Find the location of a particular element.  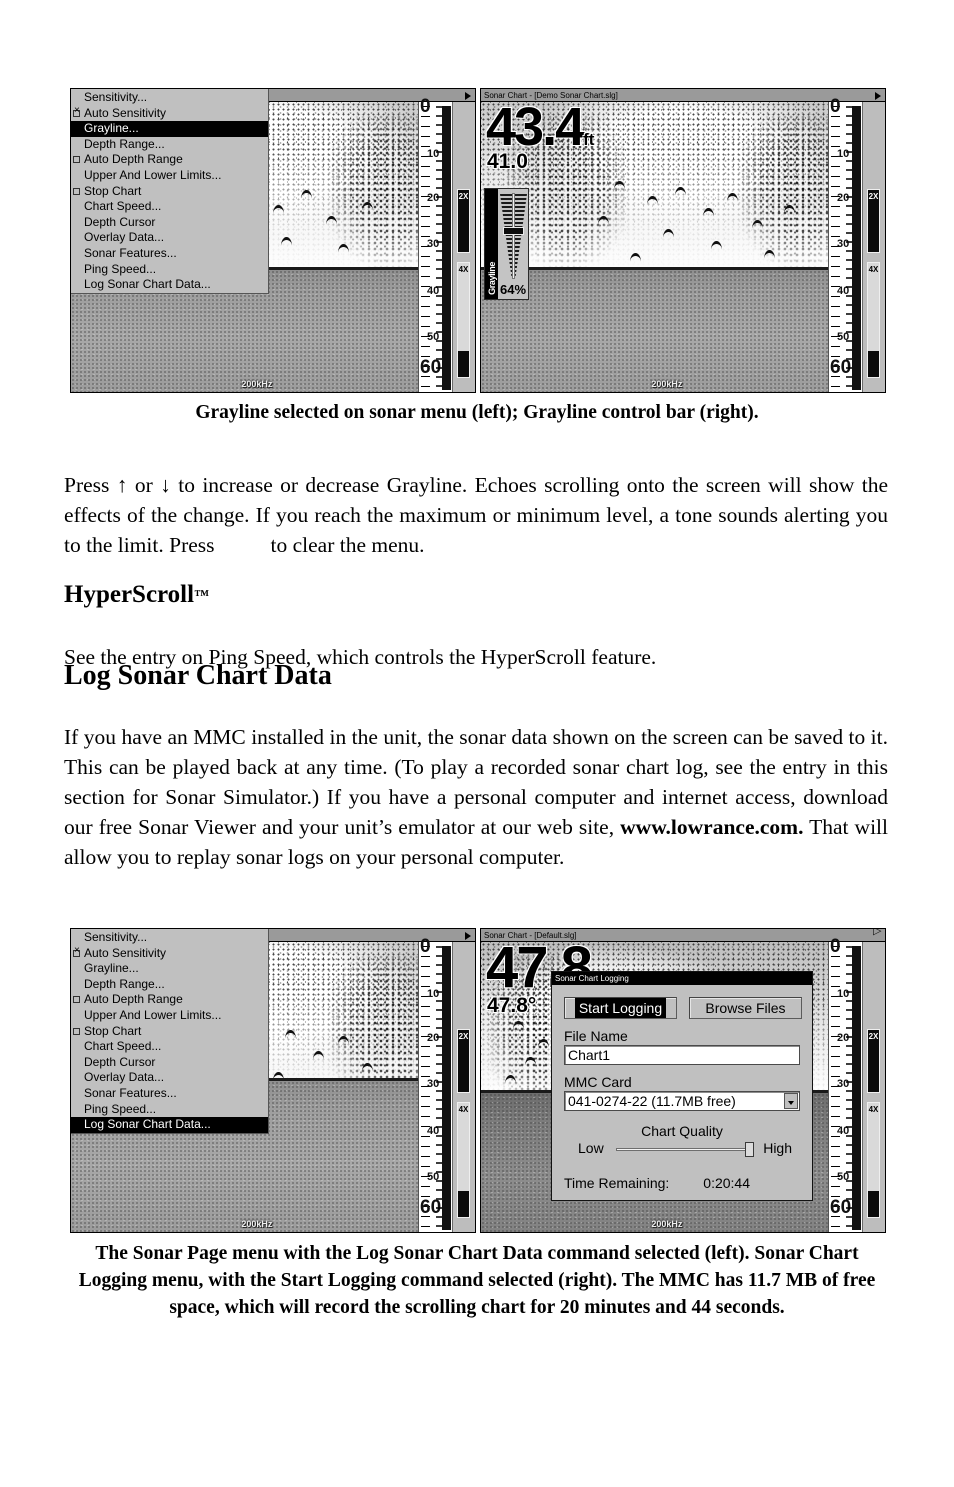

depth-scale-top: 0 is located at coordinates (425, 106).